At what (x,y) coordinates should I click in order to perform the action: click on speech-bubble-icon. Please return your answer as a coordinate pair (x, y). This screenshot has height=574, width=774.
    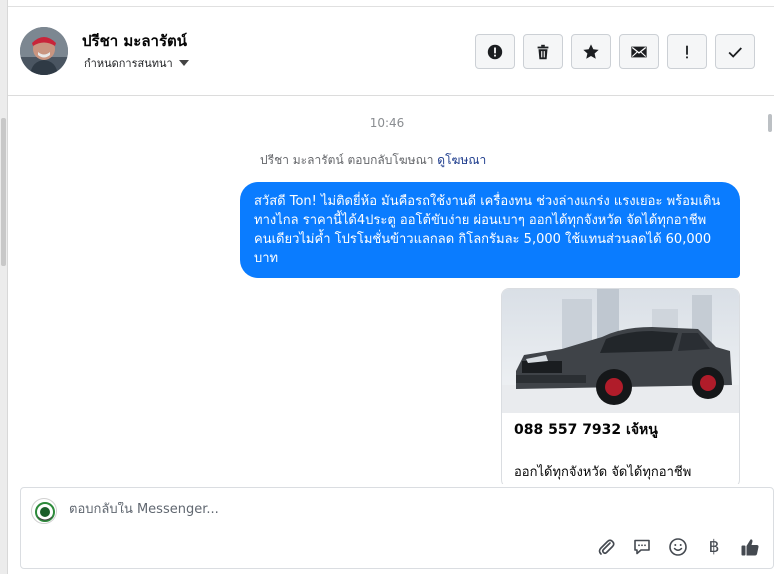
    Looking at the image, I should click on (642, 547).